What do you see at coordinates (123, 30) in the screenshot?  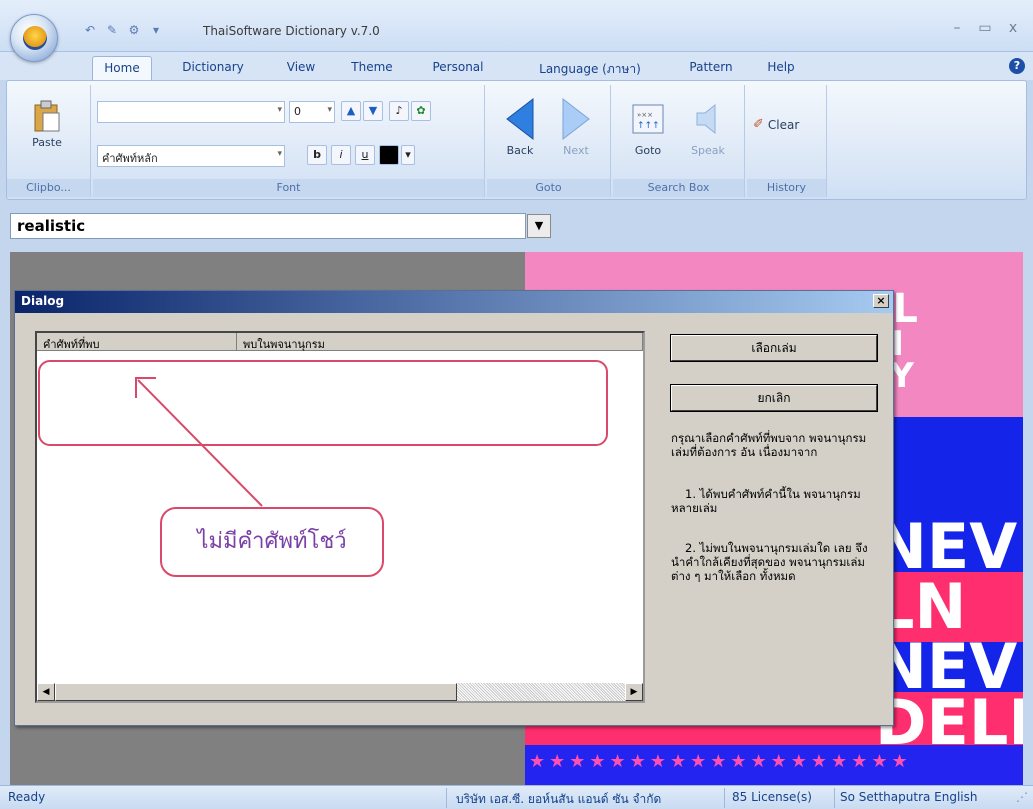 I see `quick-access-toolbar: ↶ ✎ ⚙ ▾` at bounding box center [123, 30].